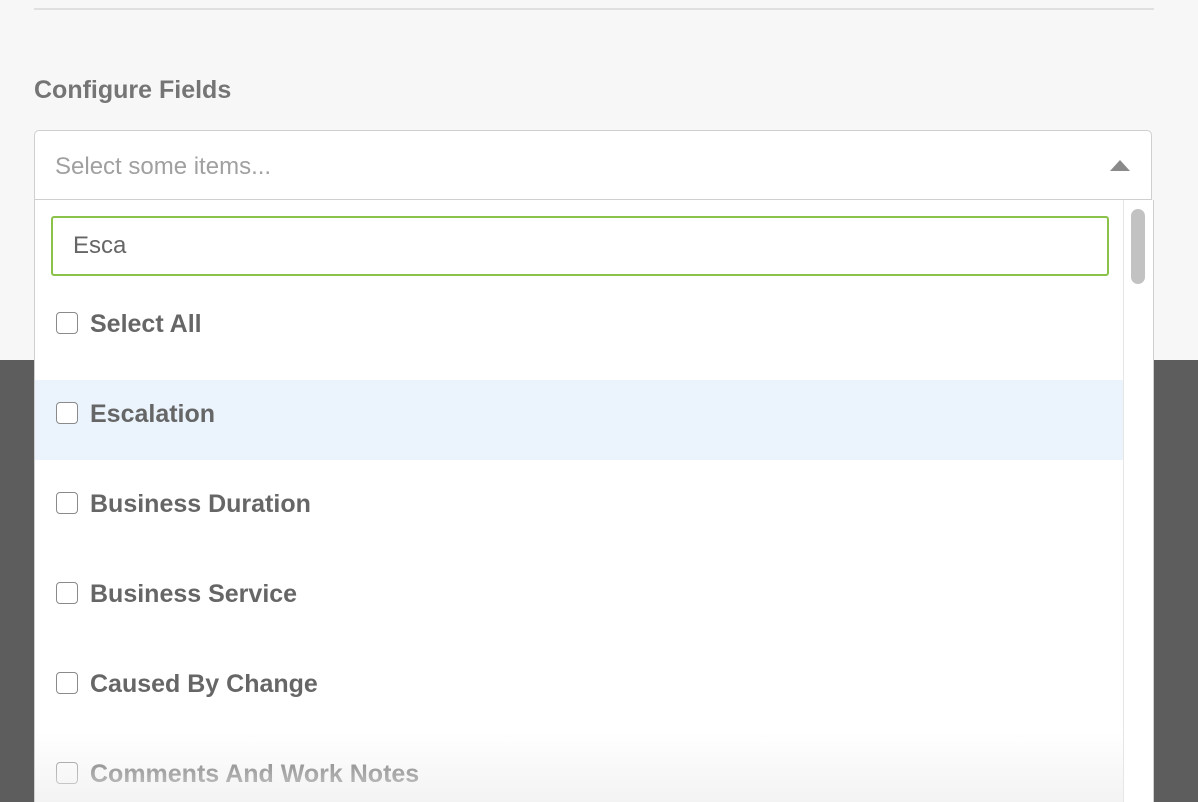 This screenshot has height=802, width=1198. I want to click on scrollbar-track, so click(1138, 501).